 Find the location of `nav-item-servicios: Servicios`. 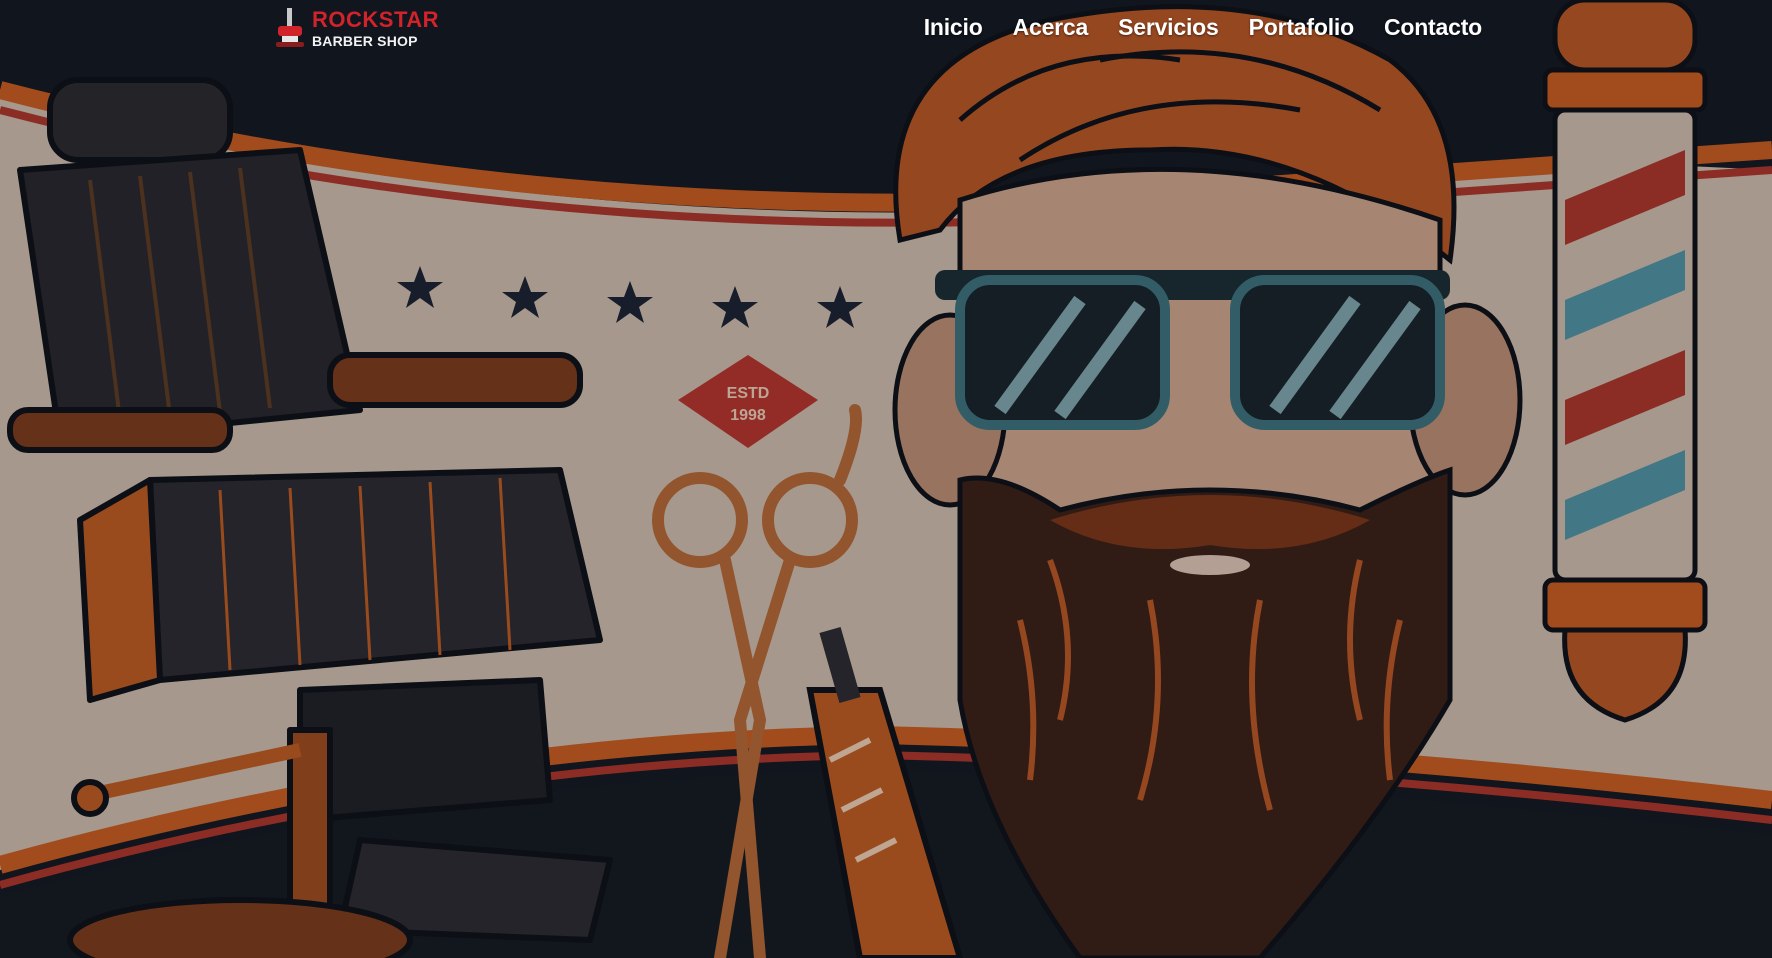

nav-item-servicios: Servicios is located at coordinates (1168, 27).